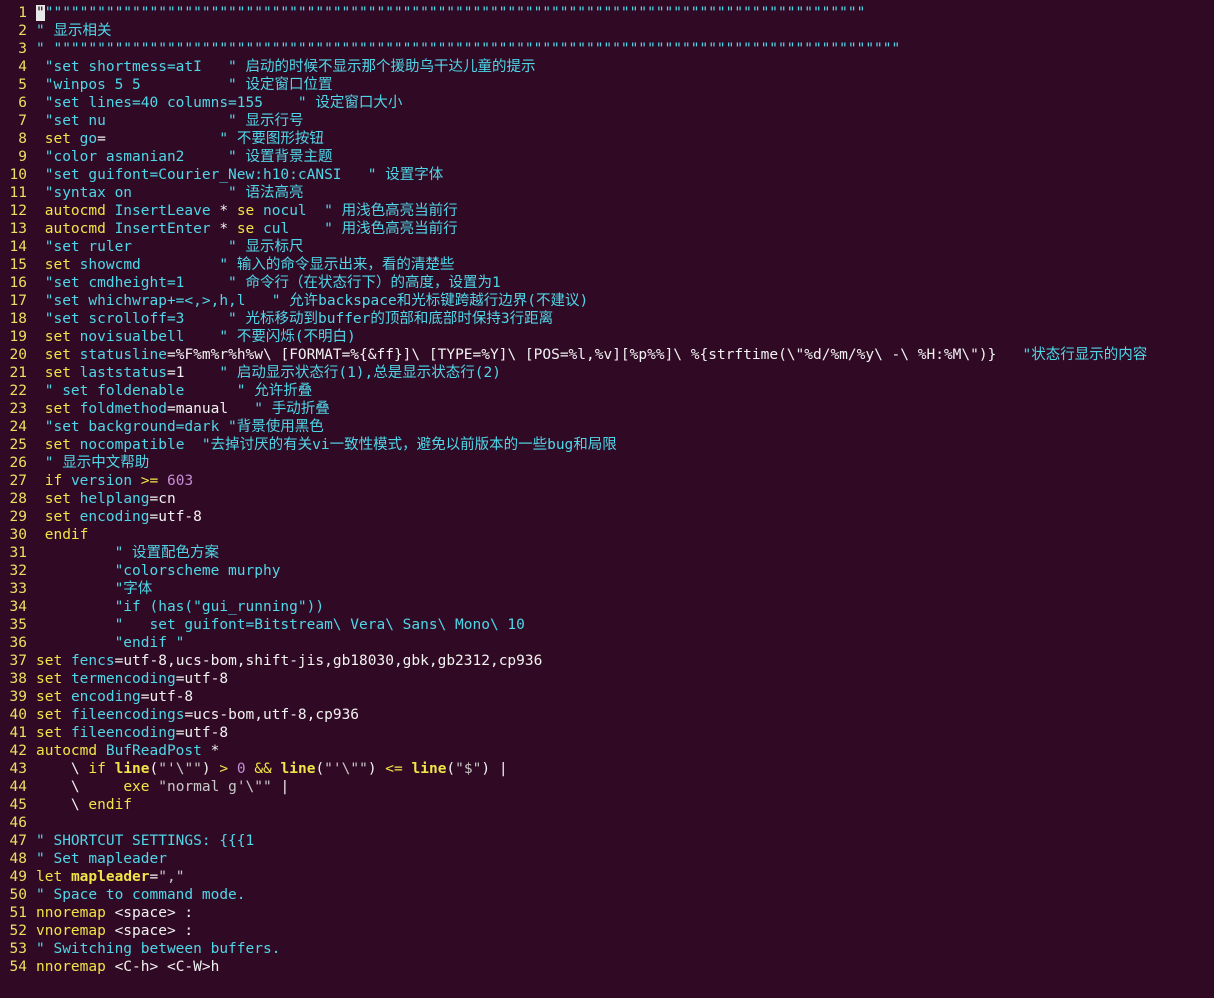  I want to click on code-token: &&, so click(263, 769).